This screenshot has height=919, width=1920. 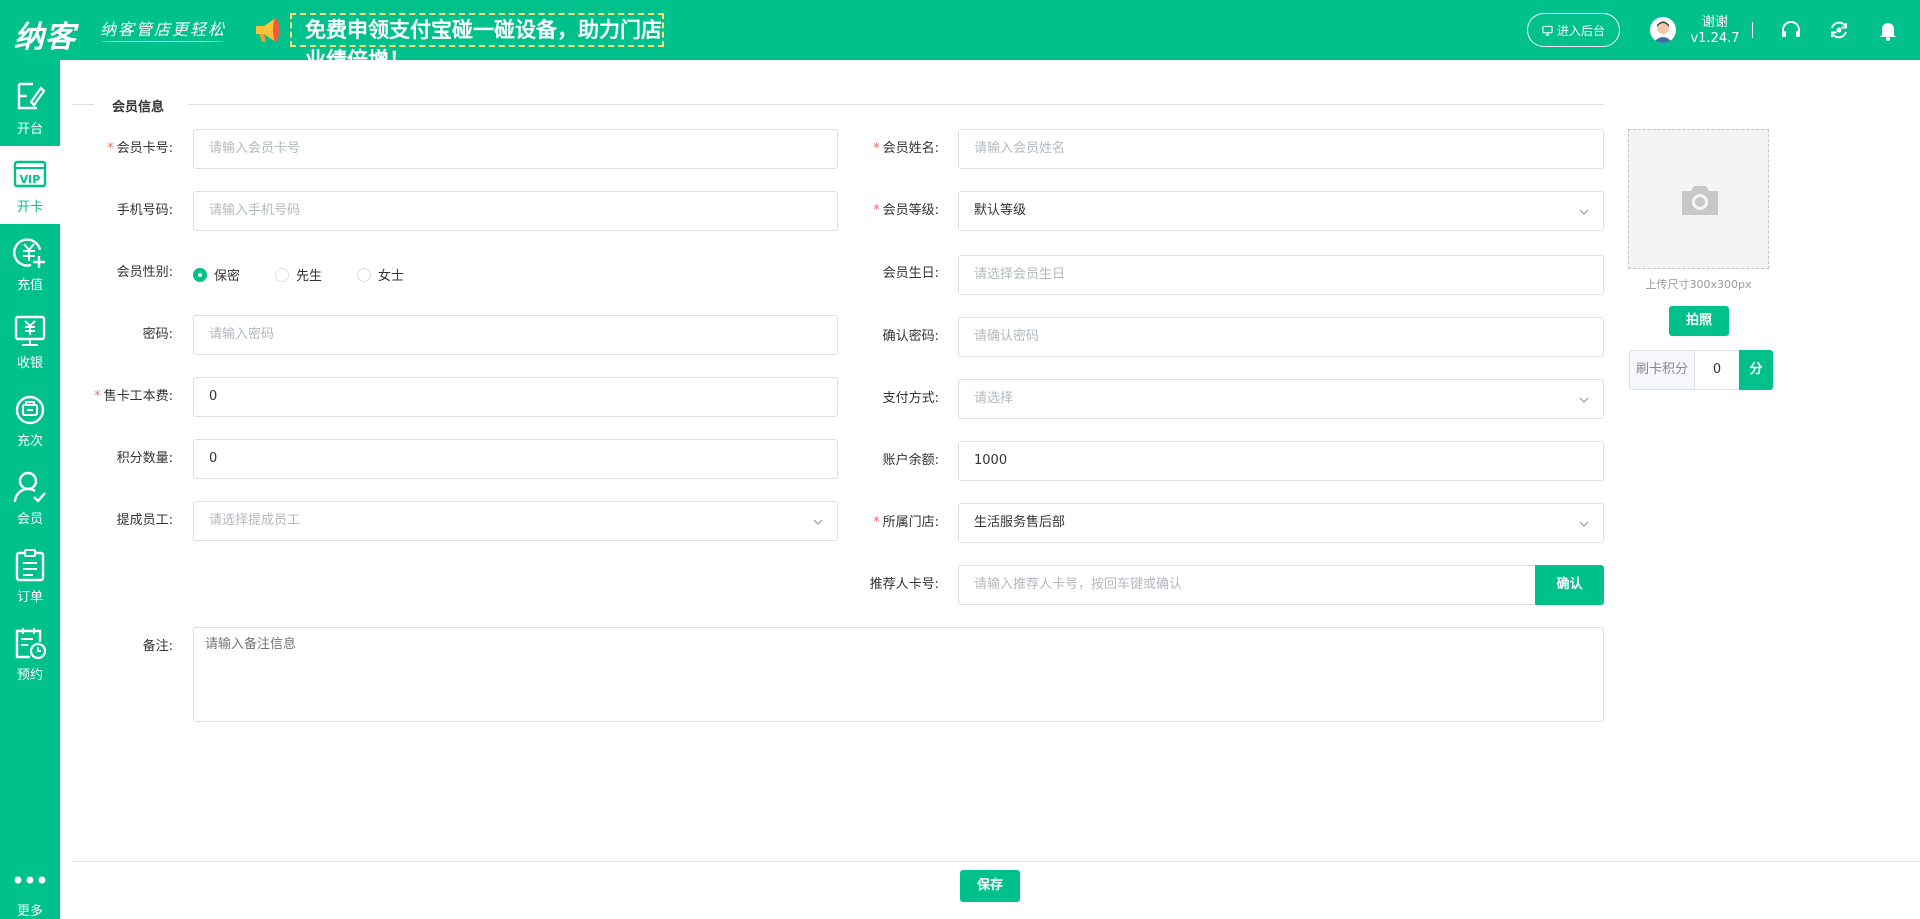 I want to click on sidebar-item-open-card: VIP 开卡, so click(x=30, y=185).